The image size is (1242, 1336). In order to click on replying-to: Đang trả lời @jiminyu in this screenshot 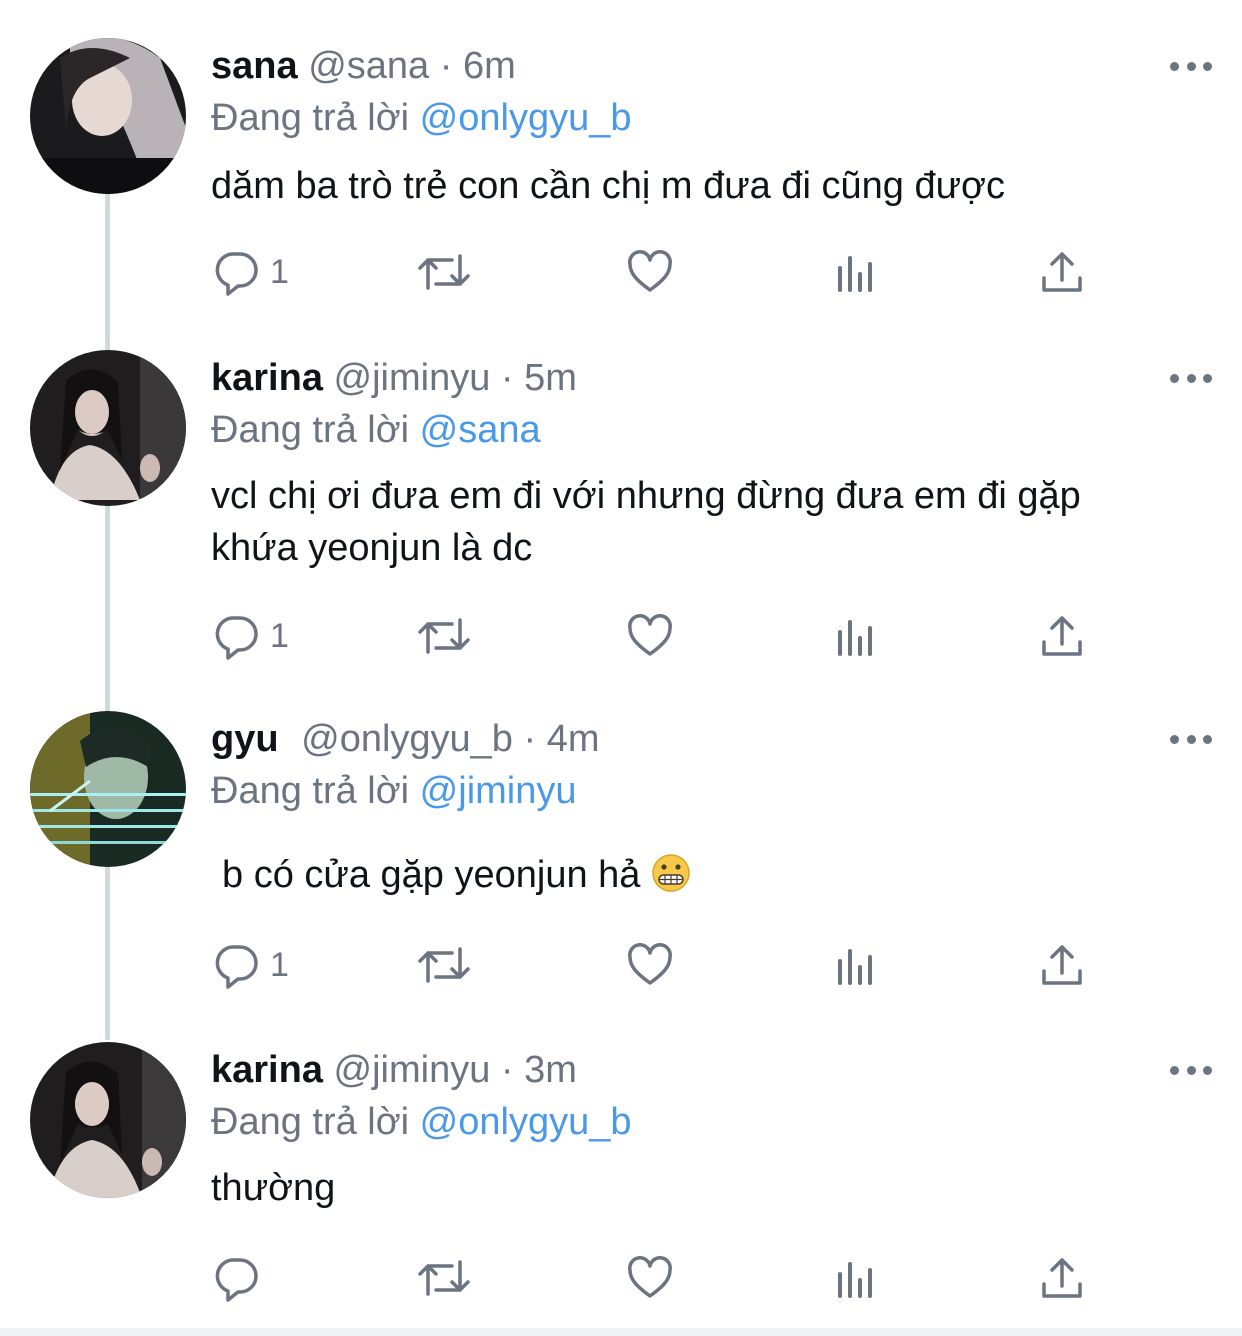, I will do `click(394, 791)`.